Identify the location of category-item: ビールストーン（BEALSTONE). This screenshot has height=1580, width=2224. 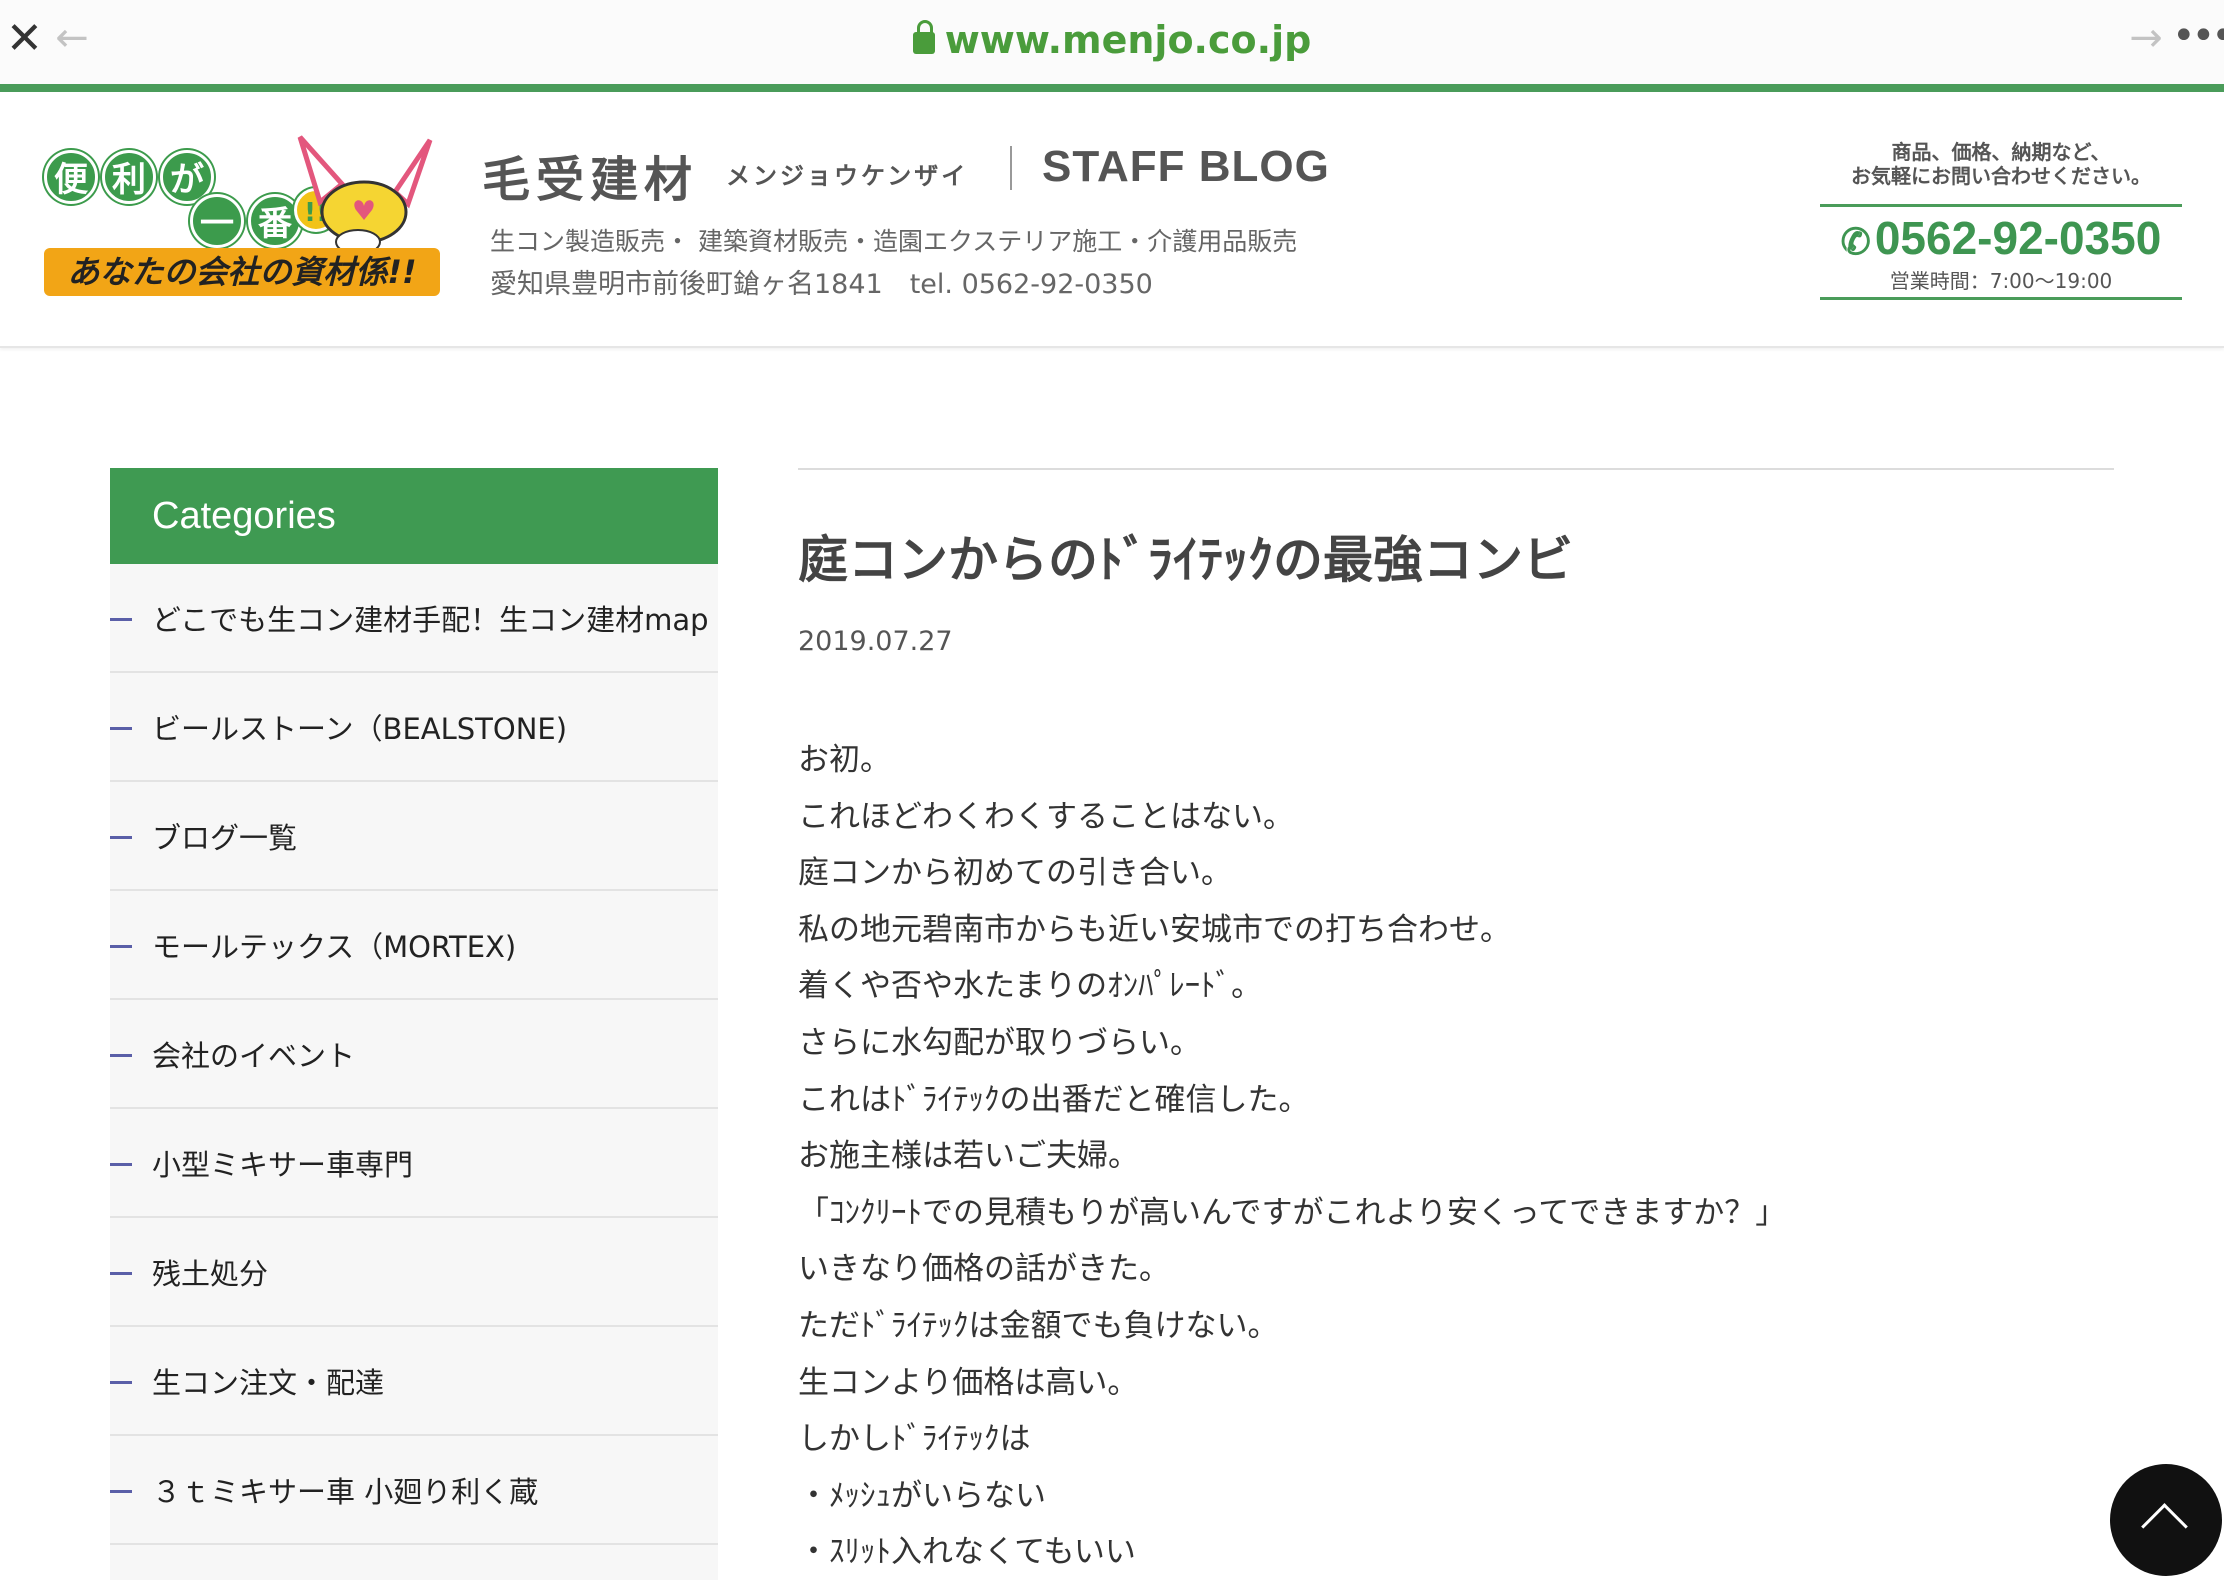
(414, 727).